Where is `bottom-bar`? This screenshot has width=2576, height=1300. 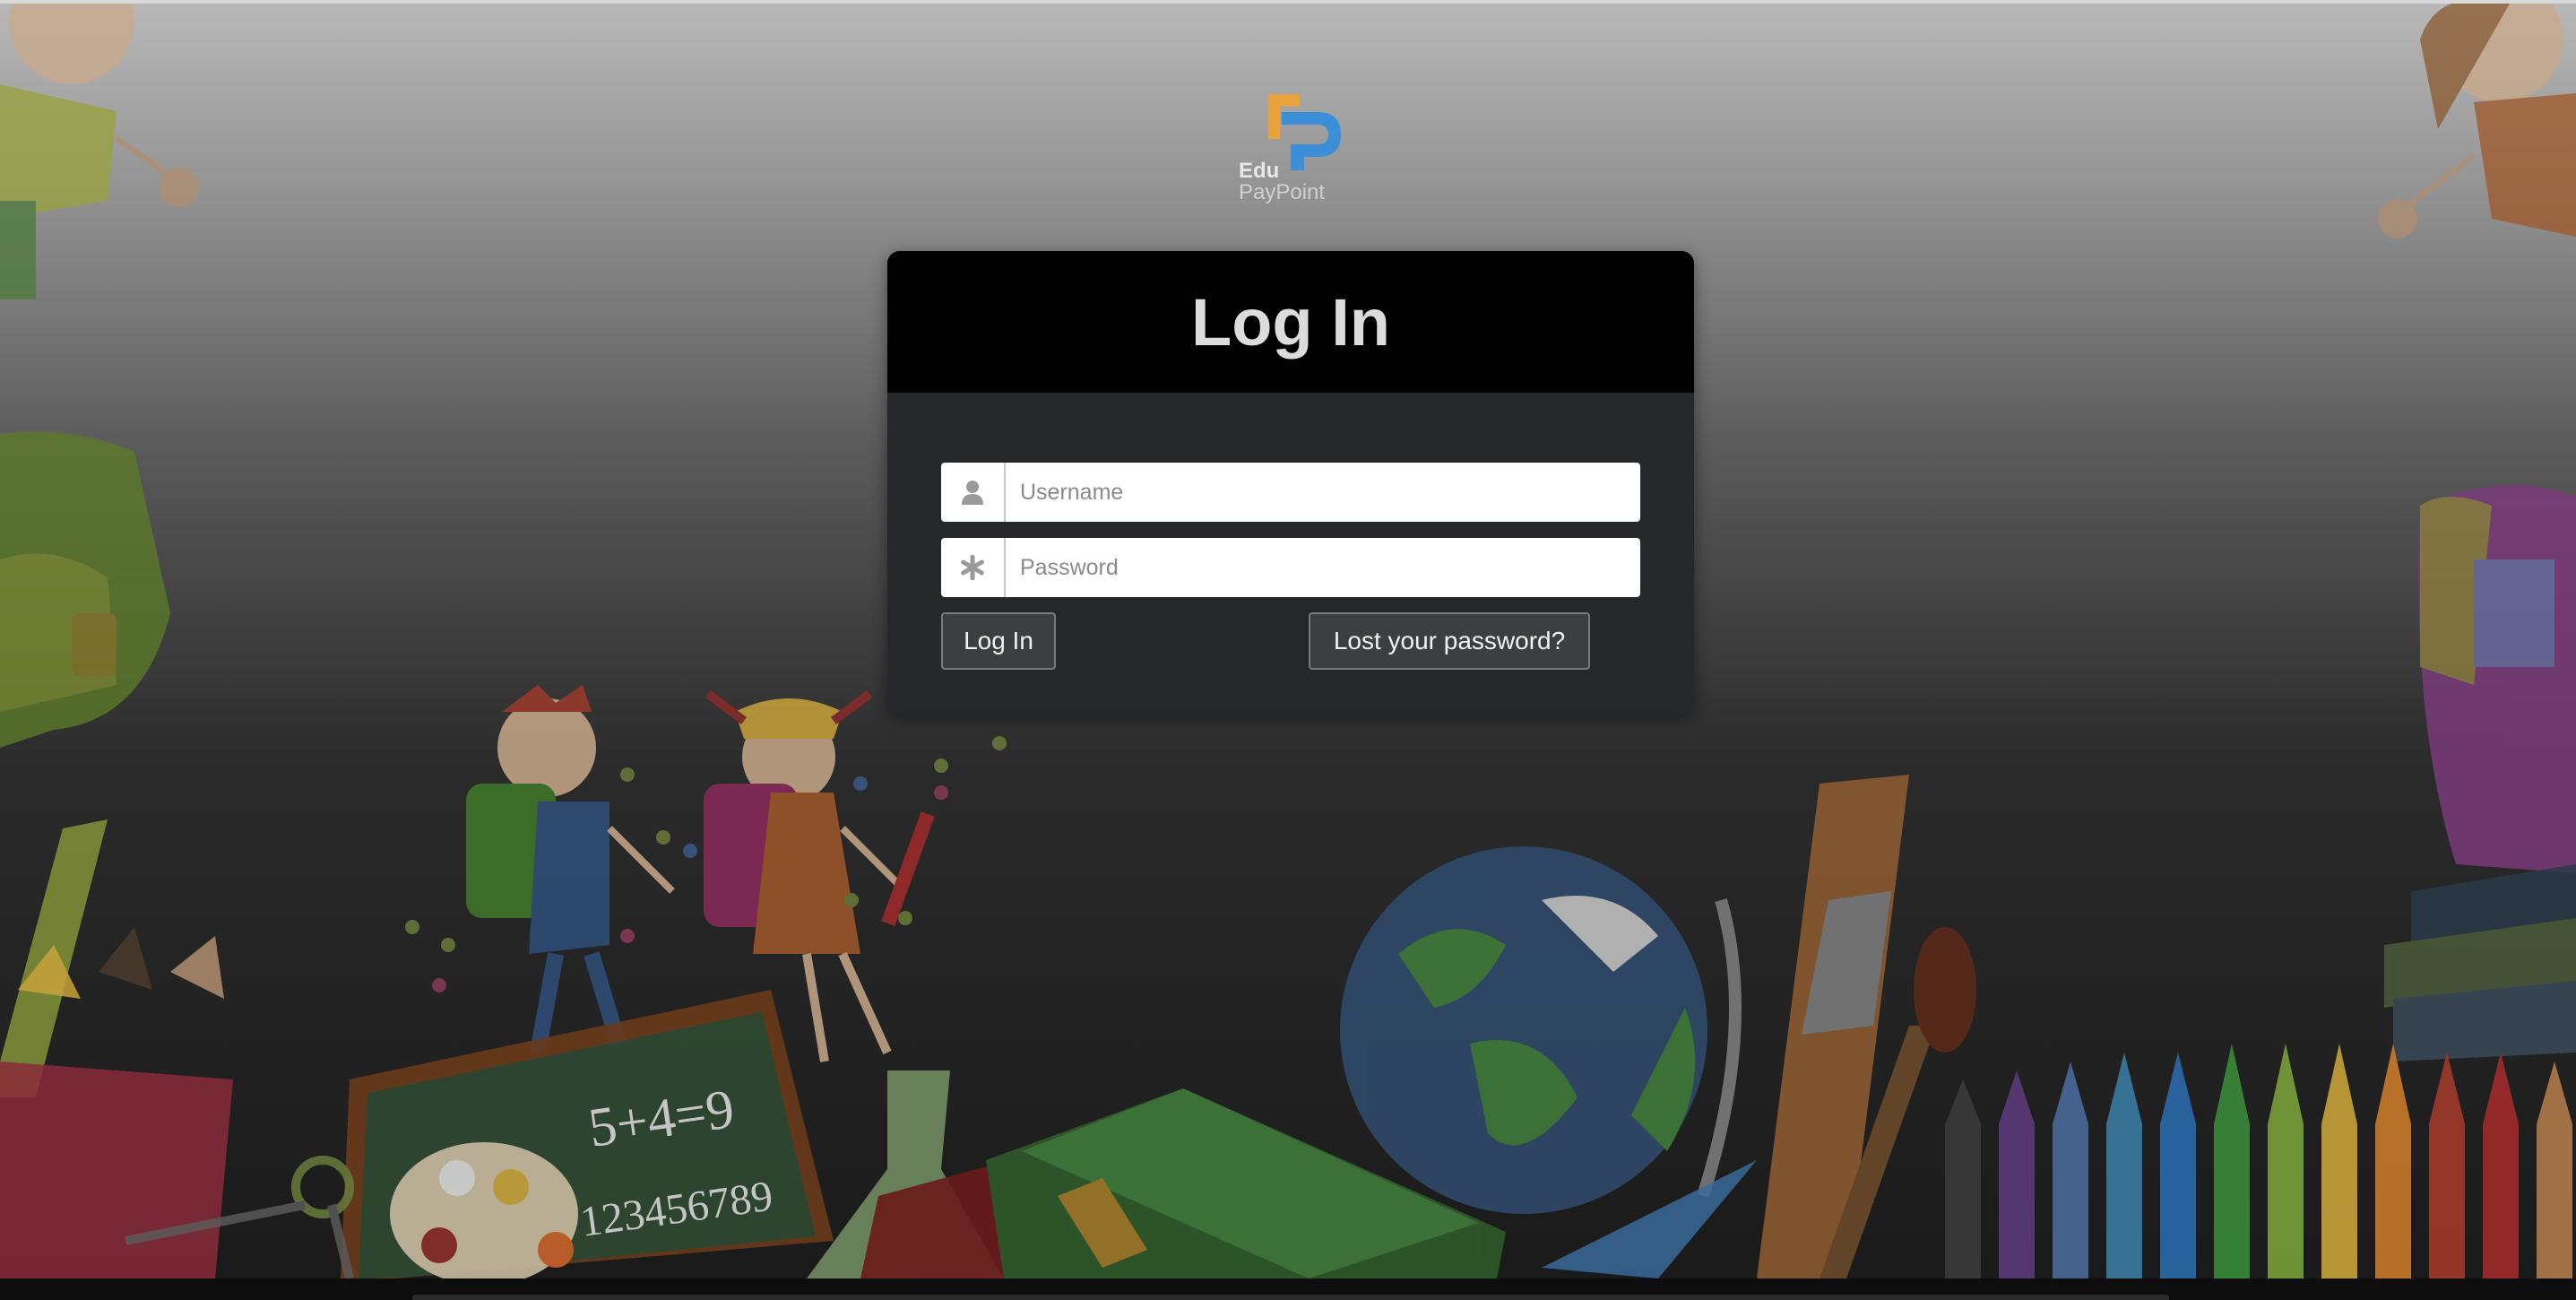 bottom-bar is located at coordinates (1288, 1289).